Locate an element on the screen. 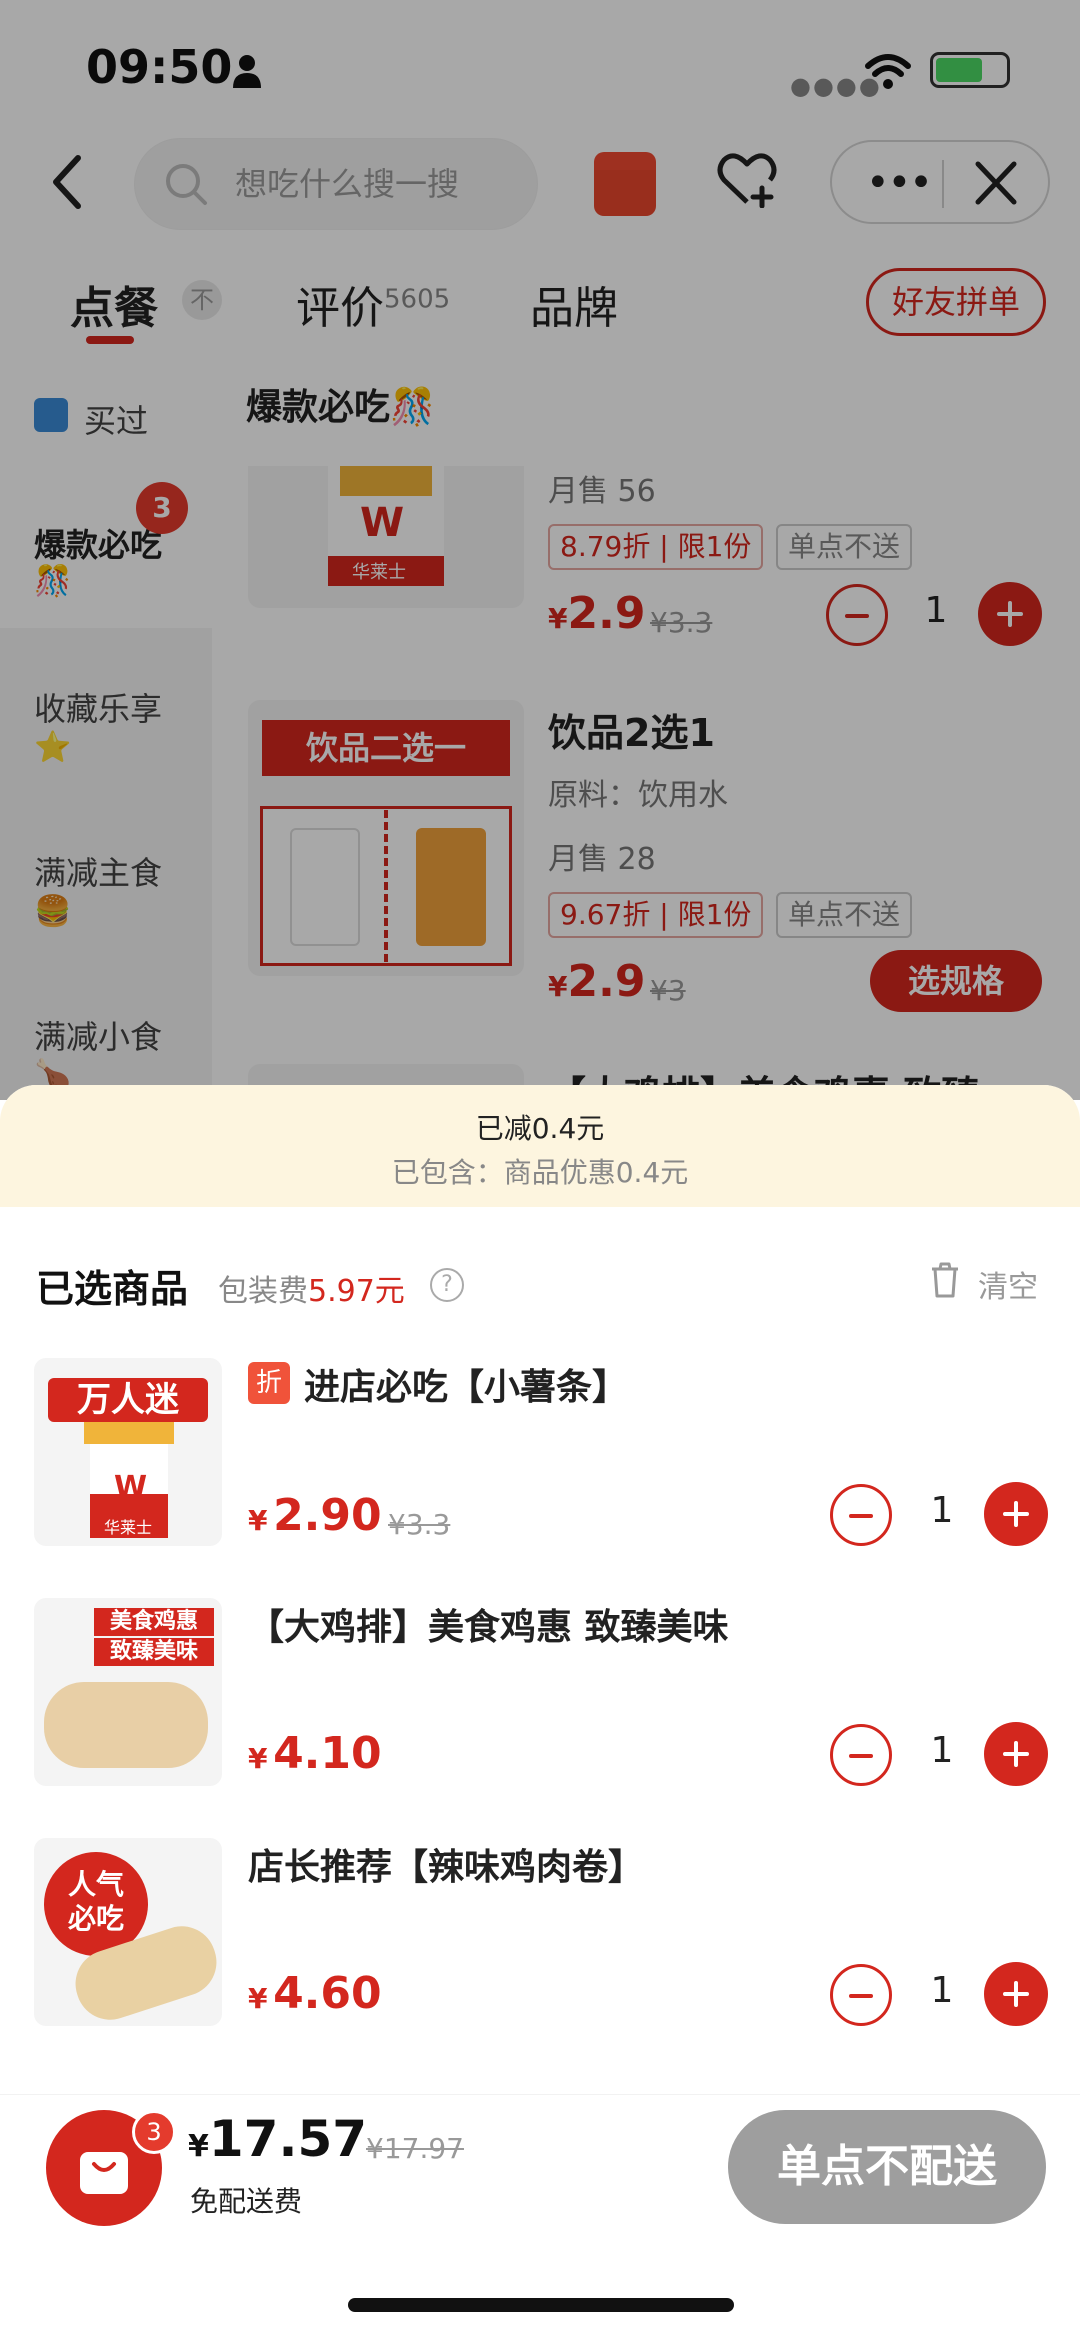 This screenshot has height=2337, width=1080. cart-item-price: ¥ 4.60 is located at coordinates (315, 1993).